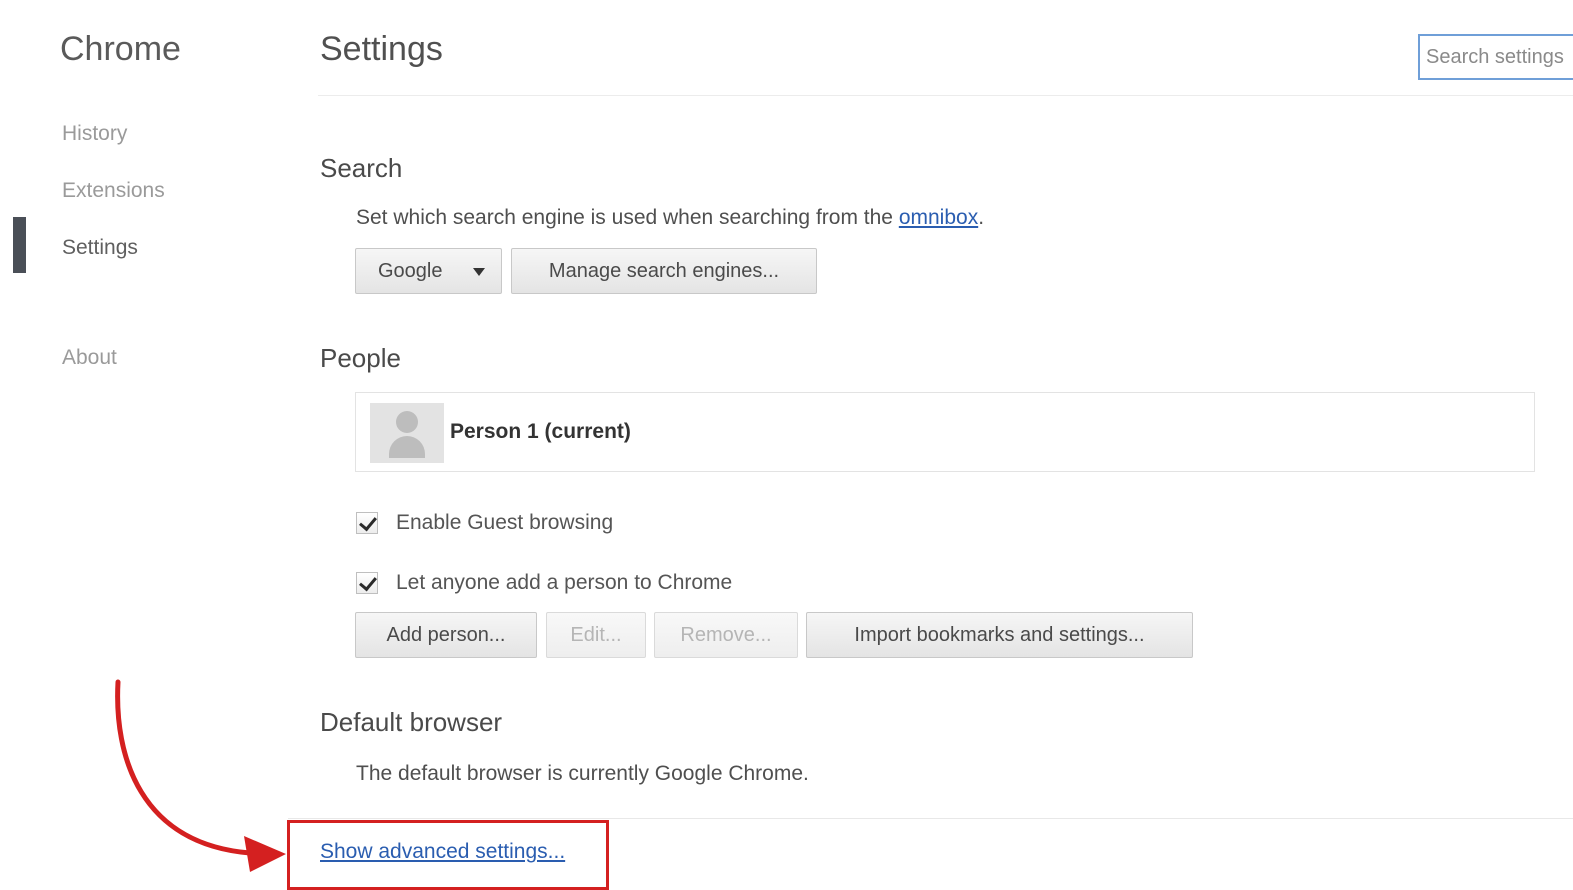 Image resolution: width=1573 pixels, height=890 pixels. What do you see at coordinates (360, 358) in the screenshot?
I see `people-section-title: People` at bounding box center [360, 358].